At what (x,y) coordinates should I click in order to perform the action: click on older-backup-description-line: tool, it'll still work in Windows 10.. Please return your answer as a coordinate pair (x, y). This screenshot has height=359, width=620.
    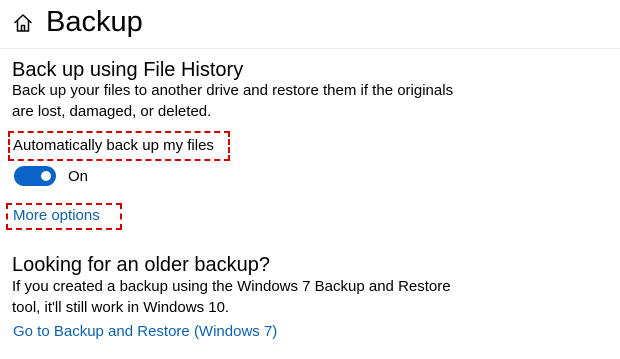
    Looking at the image, I should click on (121, 307).